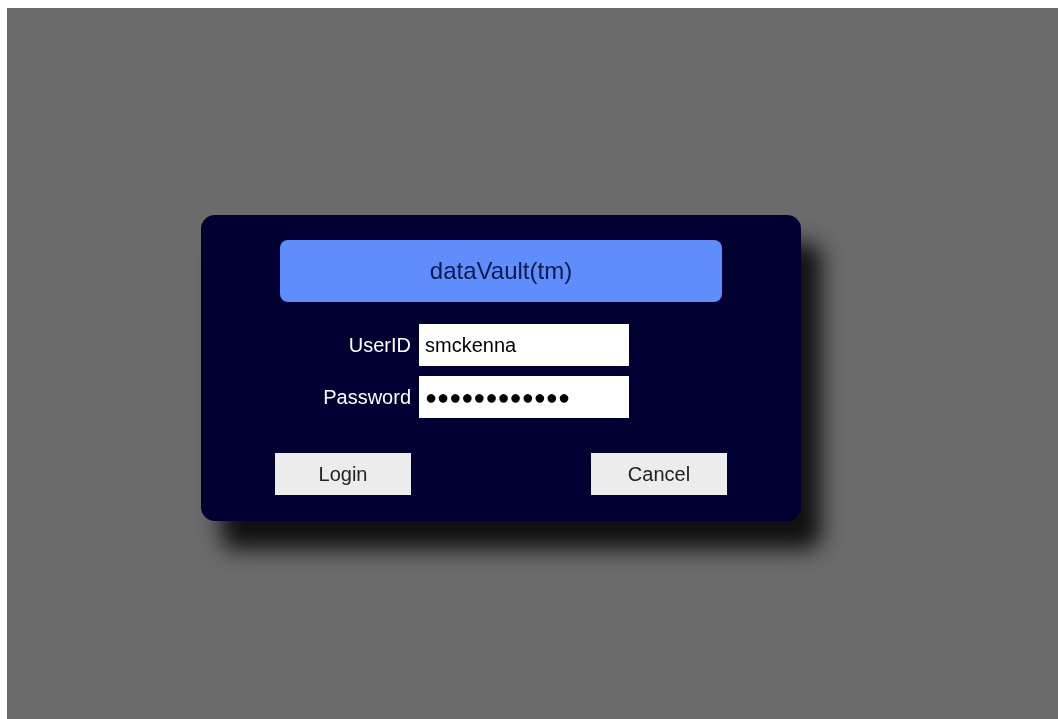 The height and width of the screenshot is (719, 1058). Describe the element at coordinates (501, 271) in the screenshot. I see `dialog-title: dataVault(tm)` at that location.